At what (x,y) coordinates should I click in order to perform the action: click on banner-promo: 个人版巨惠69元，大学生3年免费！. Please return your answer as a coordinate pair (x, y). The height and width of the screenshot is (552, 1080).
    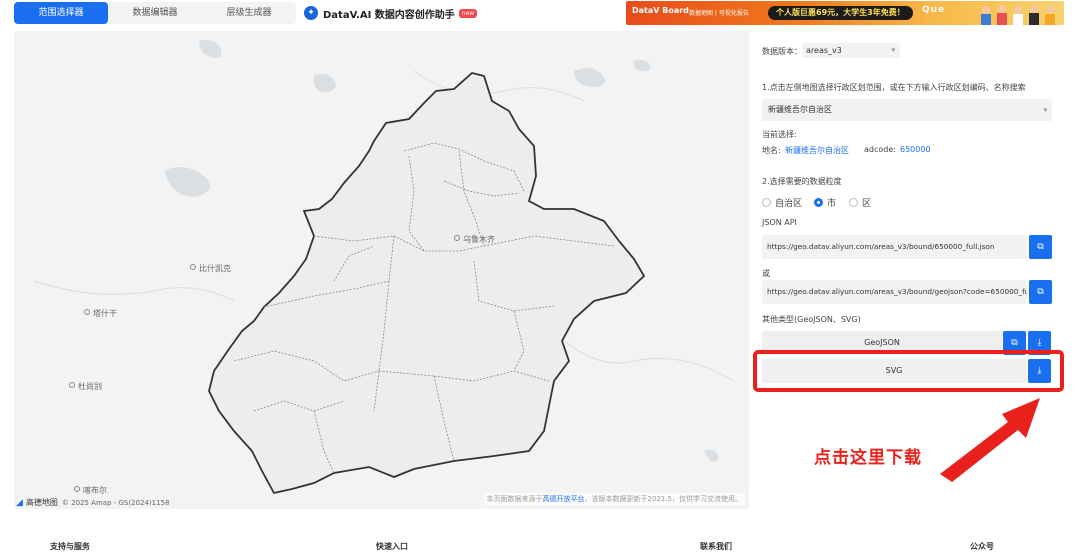
    Looking at the image, I should click on (840, 13).